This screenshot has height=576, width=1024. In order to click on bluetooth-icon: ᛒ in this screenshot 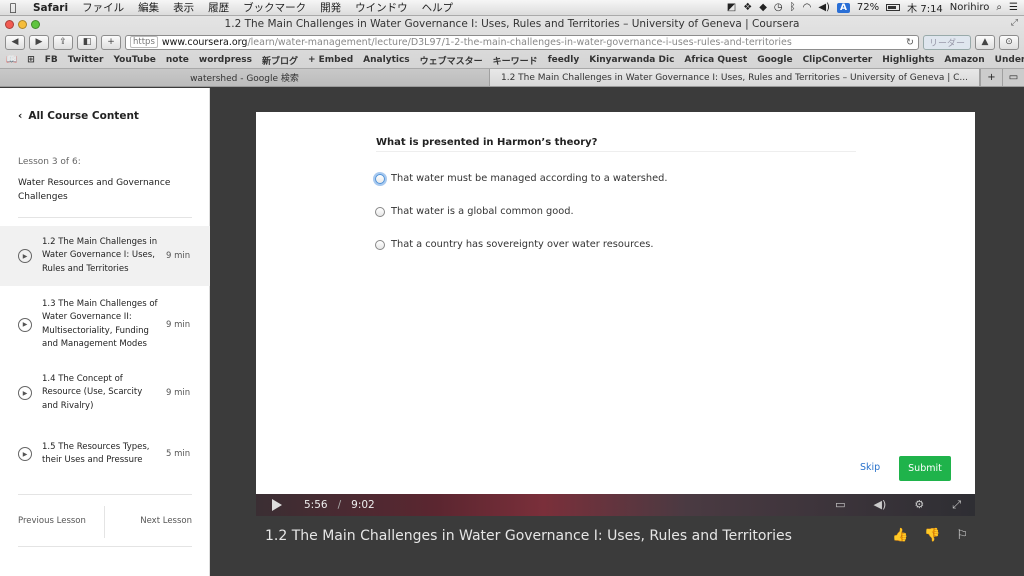, I will do `click(793, 7)`.